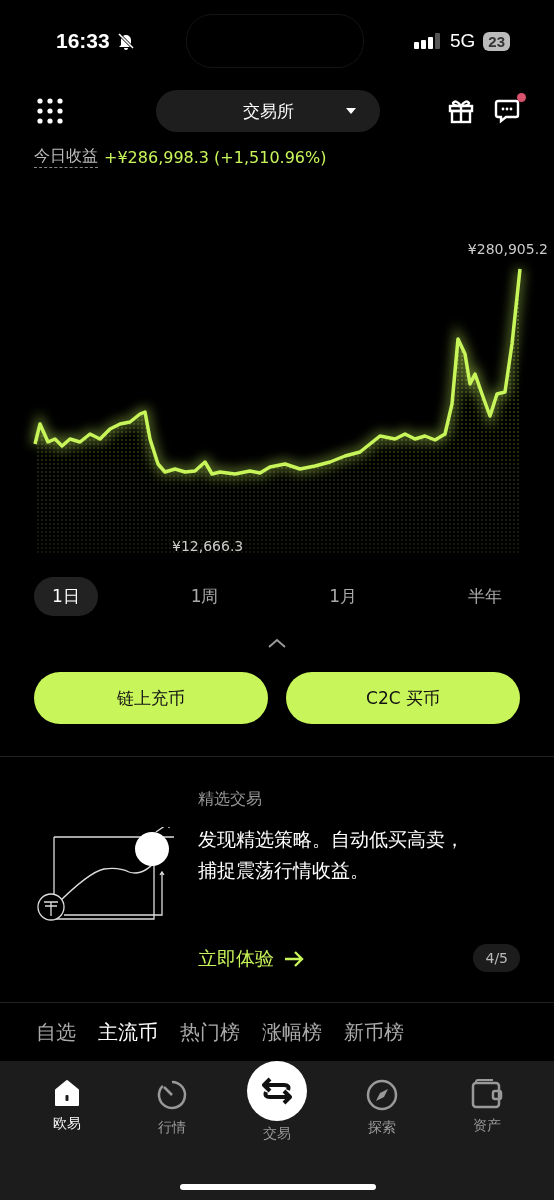 This screenshot has height=1200, width=554. What do you see at coordinates (484, 596) in the screenshot?
I see `range-tab: 半年` at bounding box center [484, 596].